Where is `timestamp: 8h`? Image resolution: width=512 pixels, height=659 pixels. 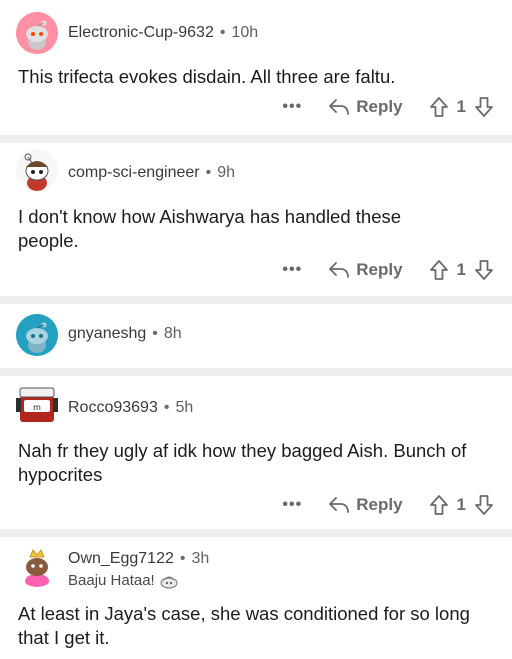
timestamp: 8h is located at coordinates (172, 333).